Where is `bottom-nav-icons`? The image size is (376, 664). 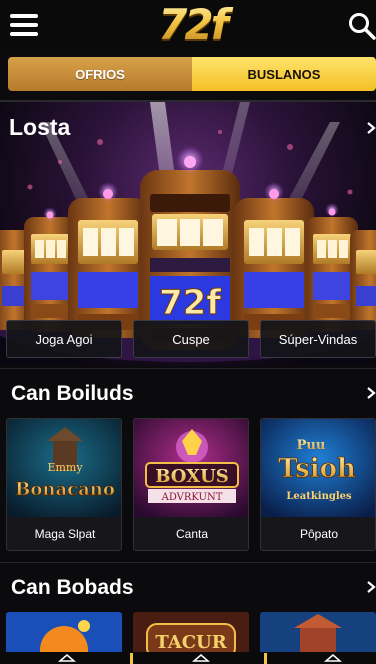
bottom-nav-icons is located at coordinates (200, 658).